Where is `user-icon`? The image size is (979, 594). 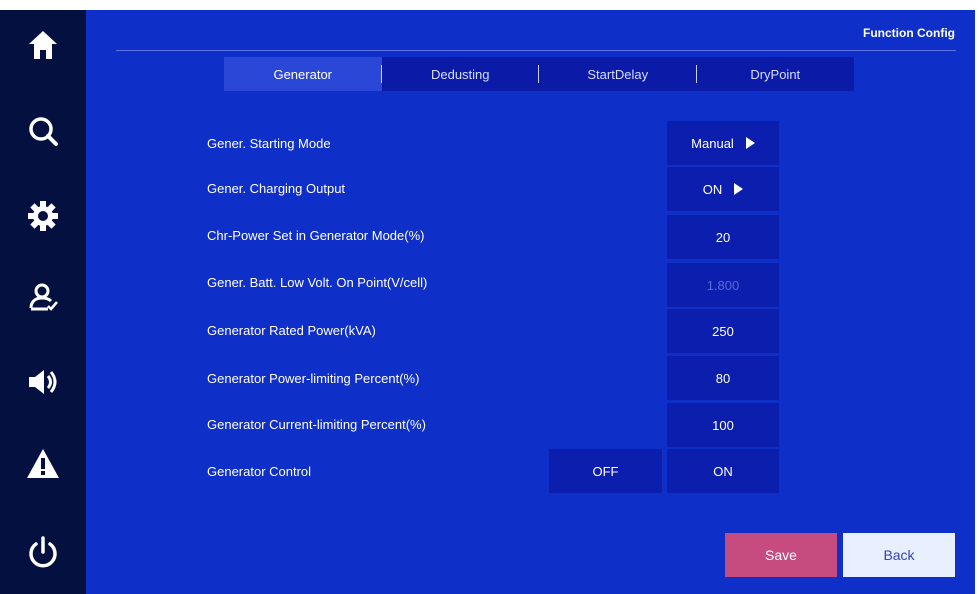
user-icon is located at coordinates (43, 297).